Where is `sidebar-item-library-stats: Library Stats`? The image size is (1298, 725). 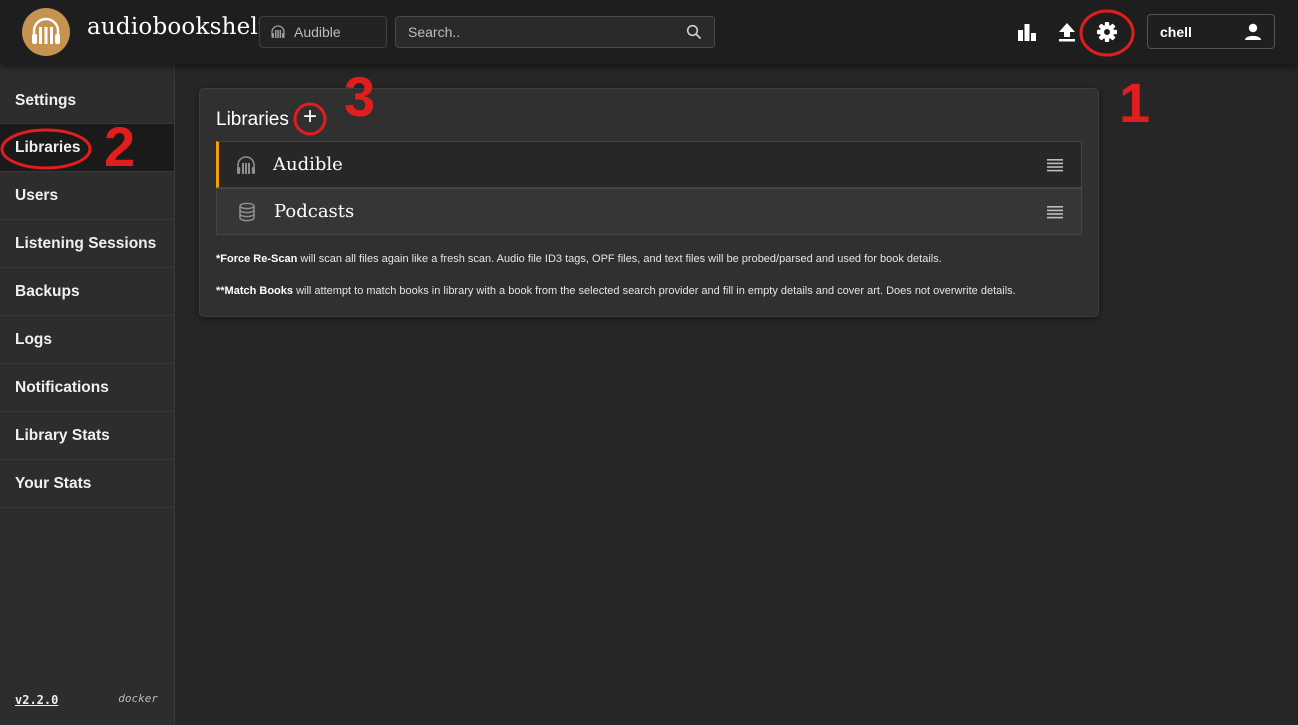
sidebar-item-library-stats: Library Stats is located at coordinates (87, 436).